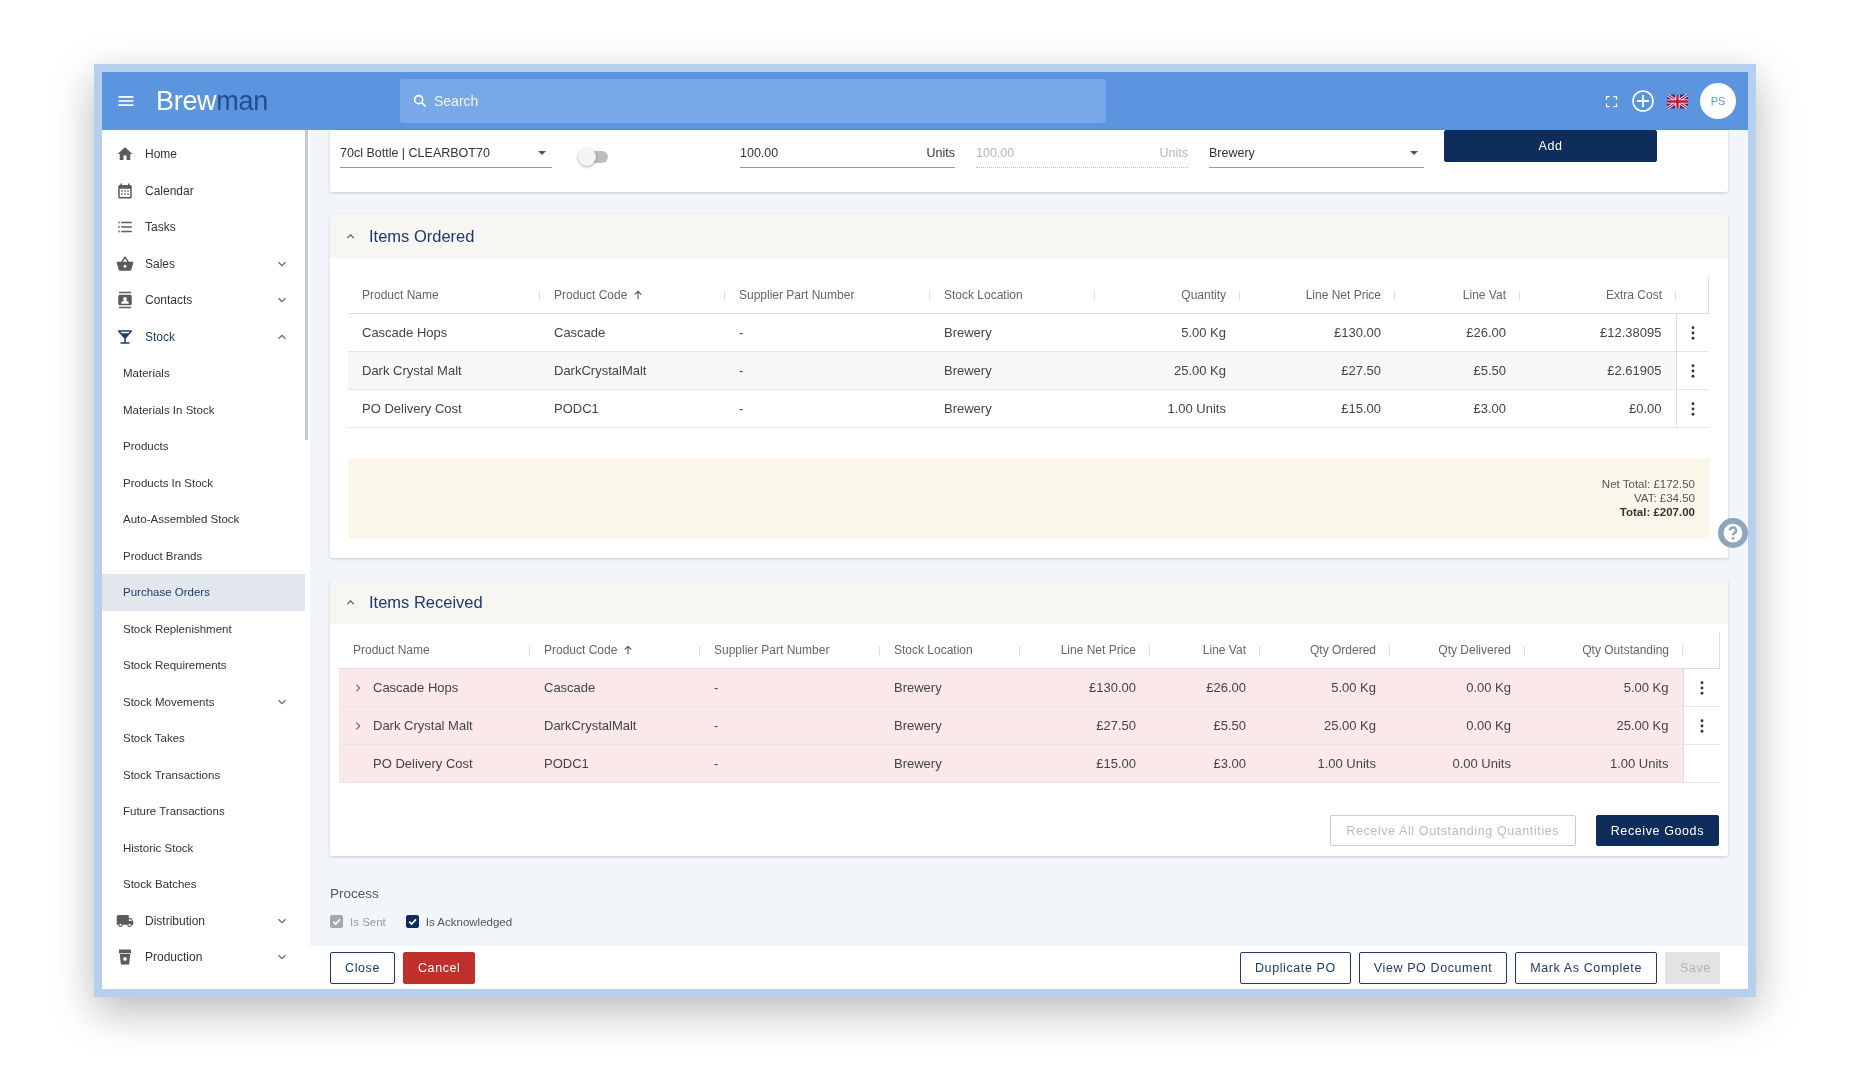  Describe the element at coordinates (203, 738) in the screenshot. I see `sidebar-item: Stock Takes` at that location.